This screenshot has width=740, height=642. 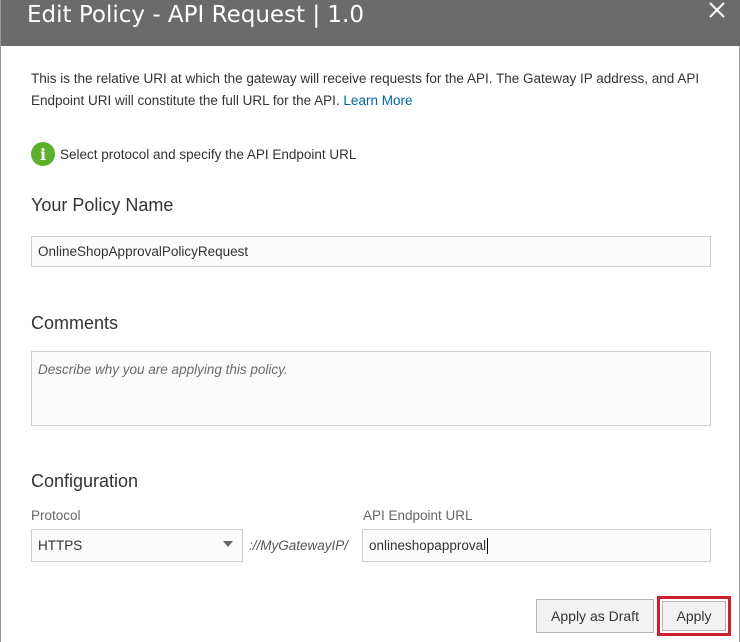 What do you see at coordinates (56, 515) in the screenshot?
I see `protocol-label: Protocol` at bounding box center [56, 515].